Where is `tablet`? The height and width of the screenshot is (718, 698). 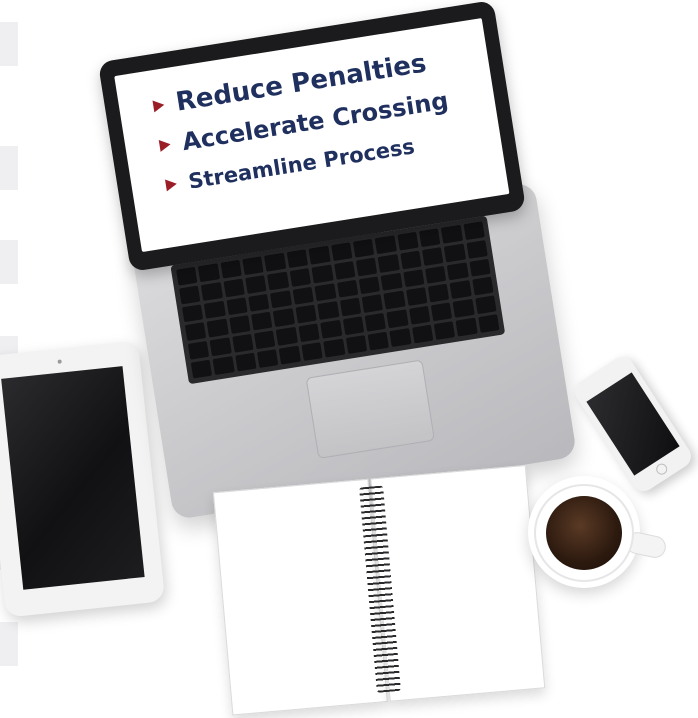
tablet is located at coordinates (83, 479).